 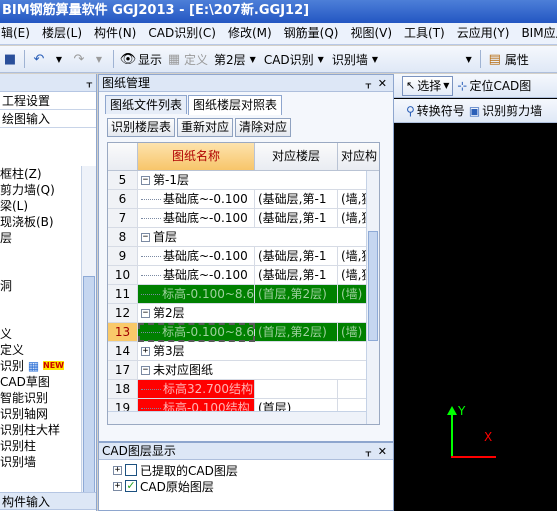 I want to click on menu-component: 构件(N), so click(x=115, y=33).